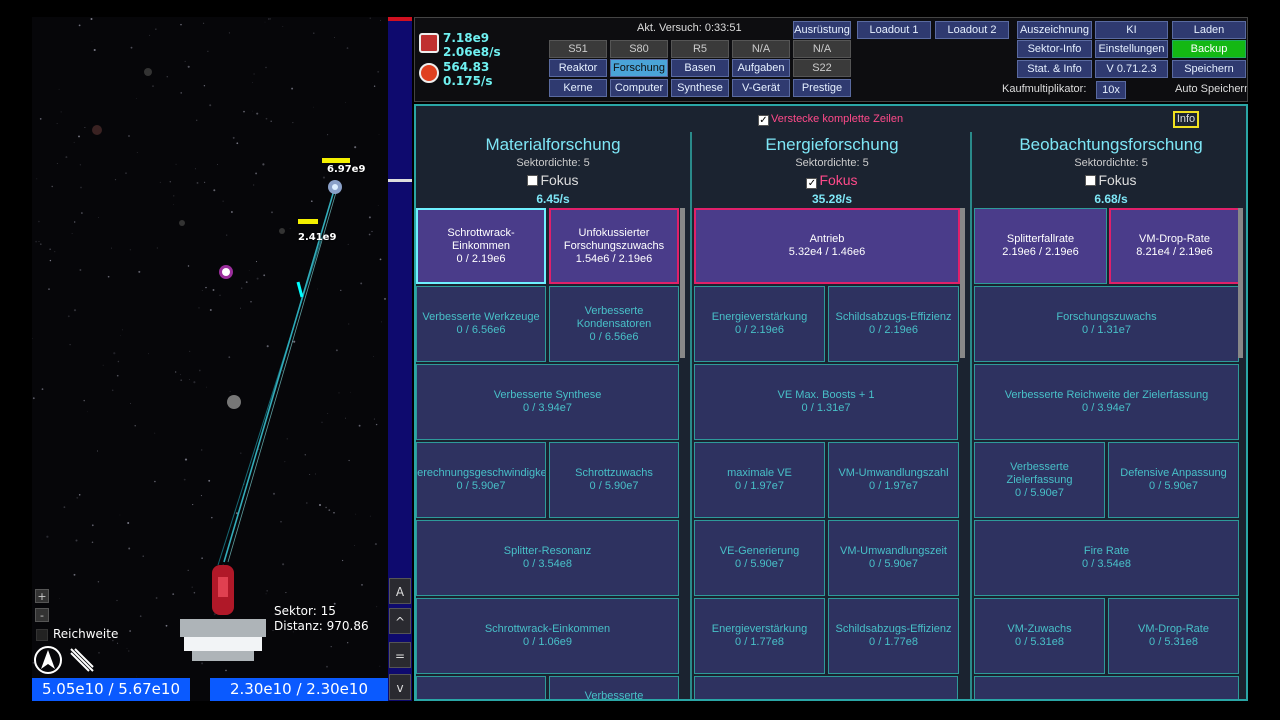 This screenshot has height=720, width=1280. I want to click on tab-prestige: Prestige, so click(822, 88).